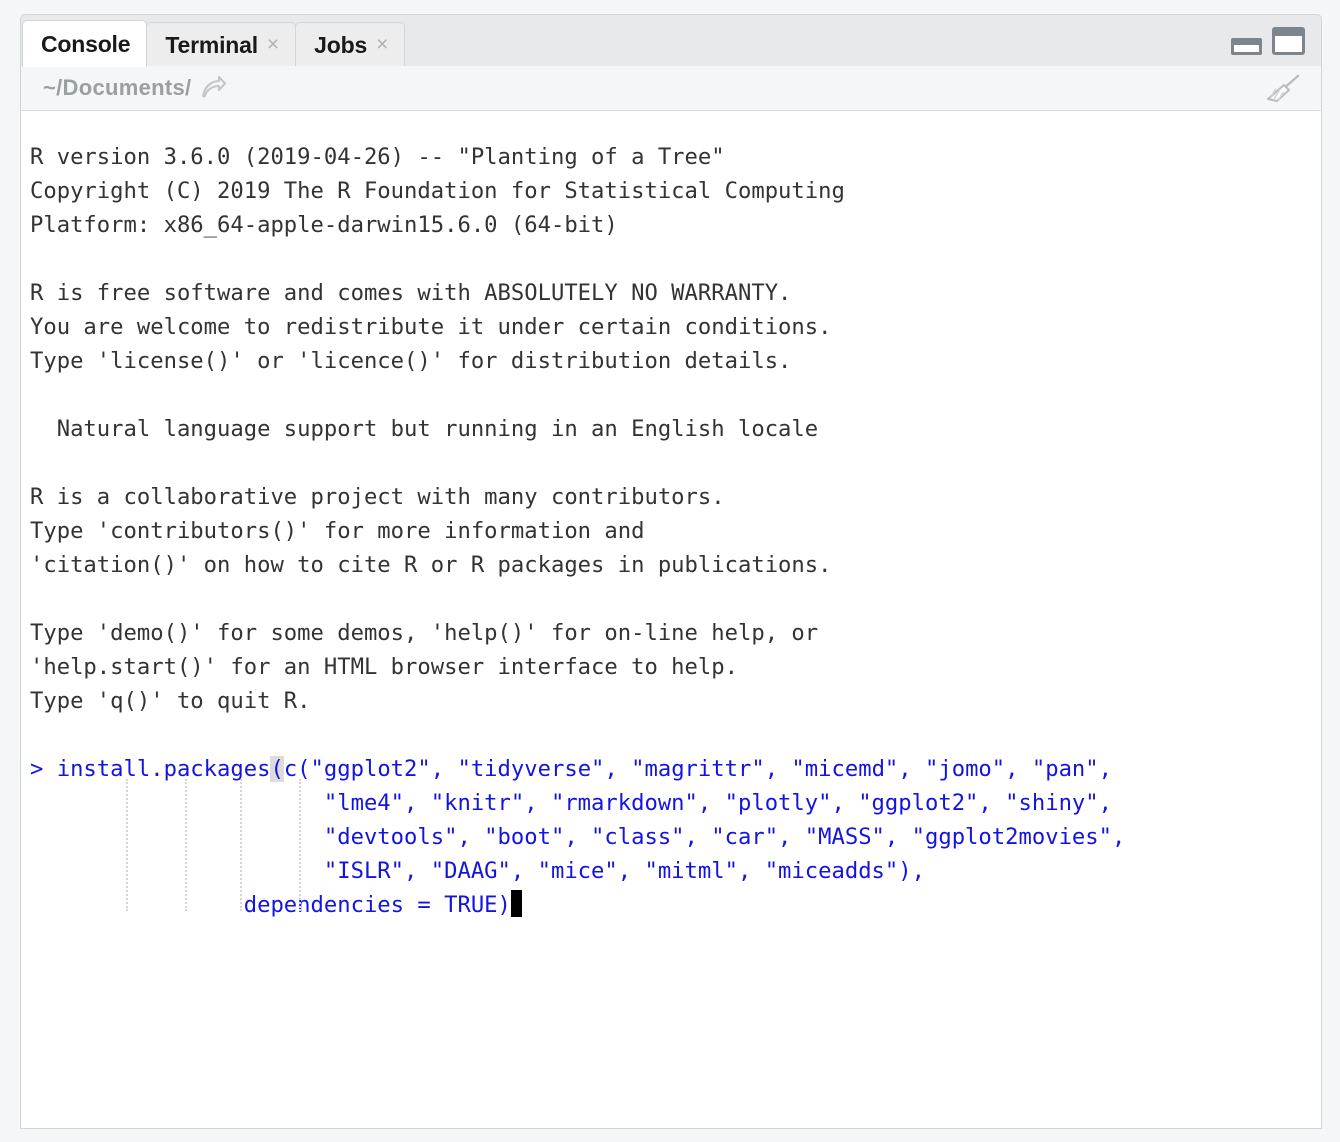 The height and width of the screenshot is (1142, 1340). Describe the element at coordinates (277, 769) in the screenshot. I see `matched-paren-highlight: (` at that location.